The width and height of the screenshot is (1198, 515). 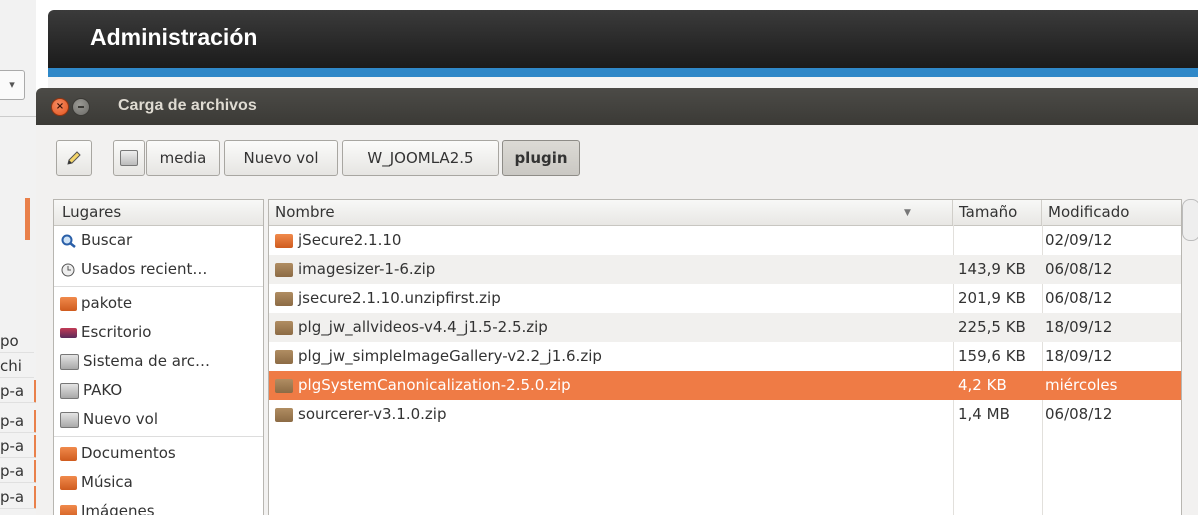 What do you see at coordinates (992, 269) in the screenshot?
I see `file-size: 143,9 KB` at bounding box center [992, 269].